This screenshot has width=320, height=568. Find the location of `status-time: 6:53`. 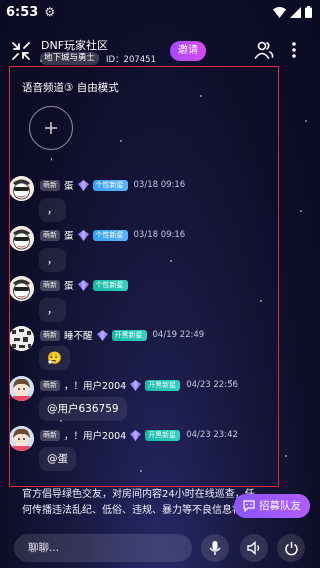

status-time: 6:53 is located at coordinates (22, 12).